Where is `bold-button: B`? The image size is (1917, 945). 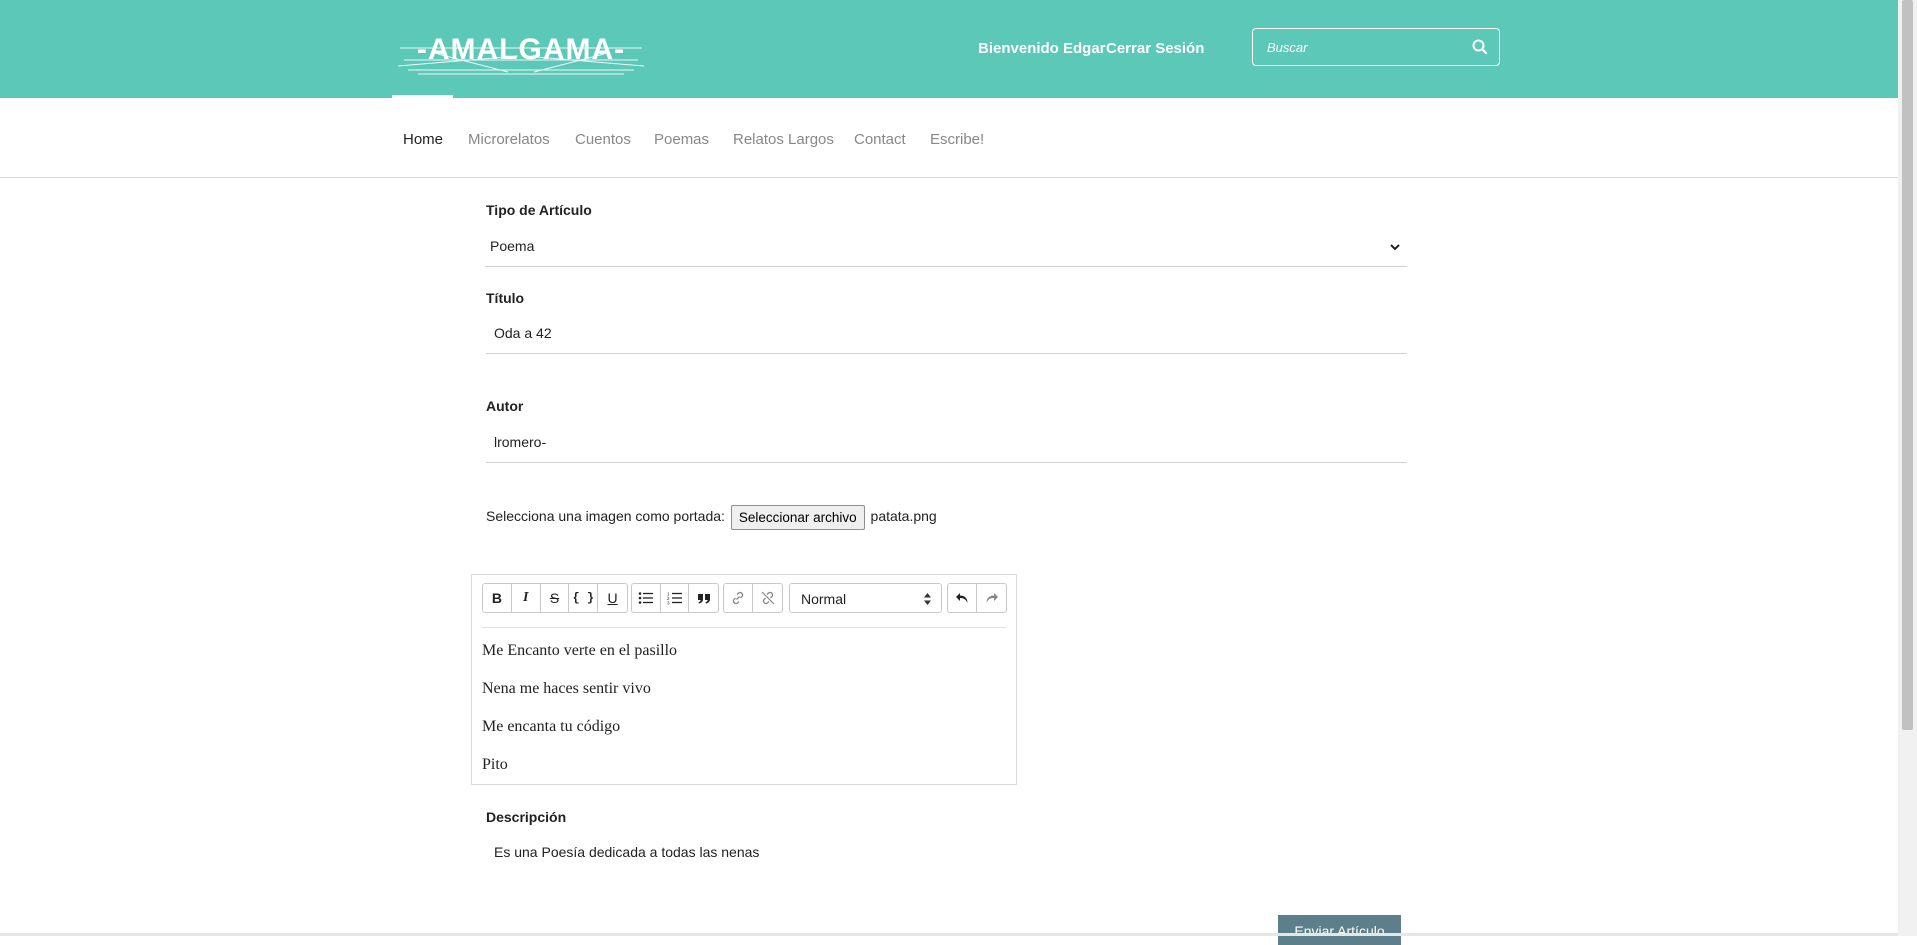
bold-button: B is located at coordinates (497, 598).